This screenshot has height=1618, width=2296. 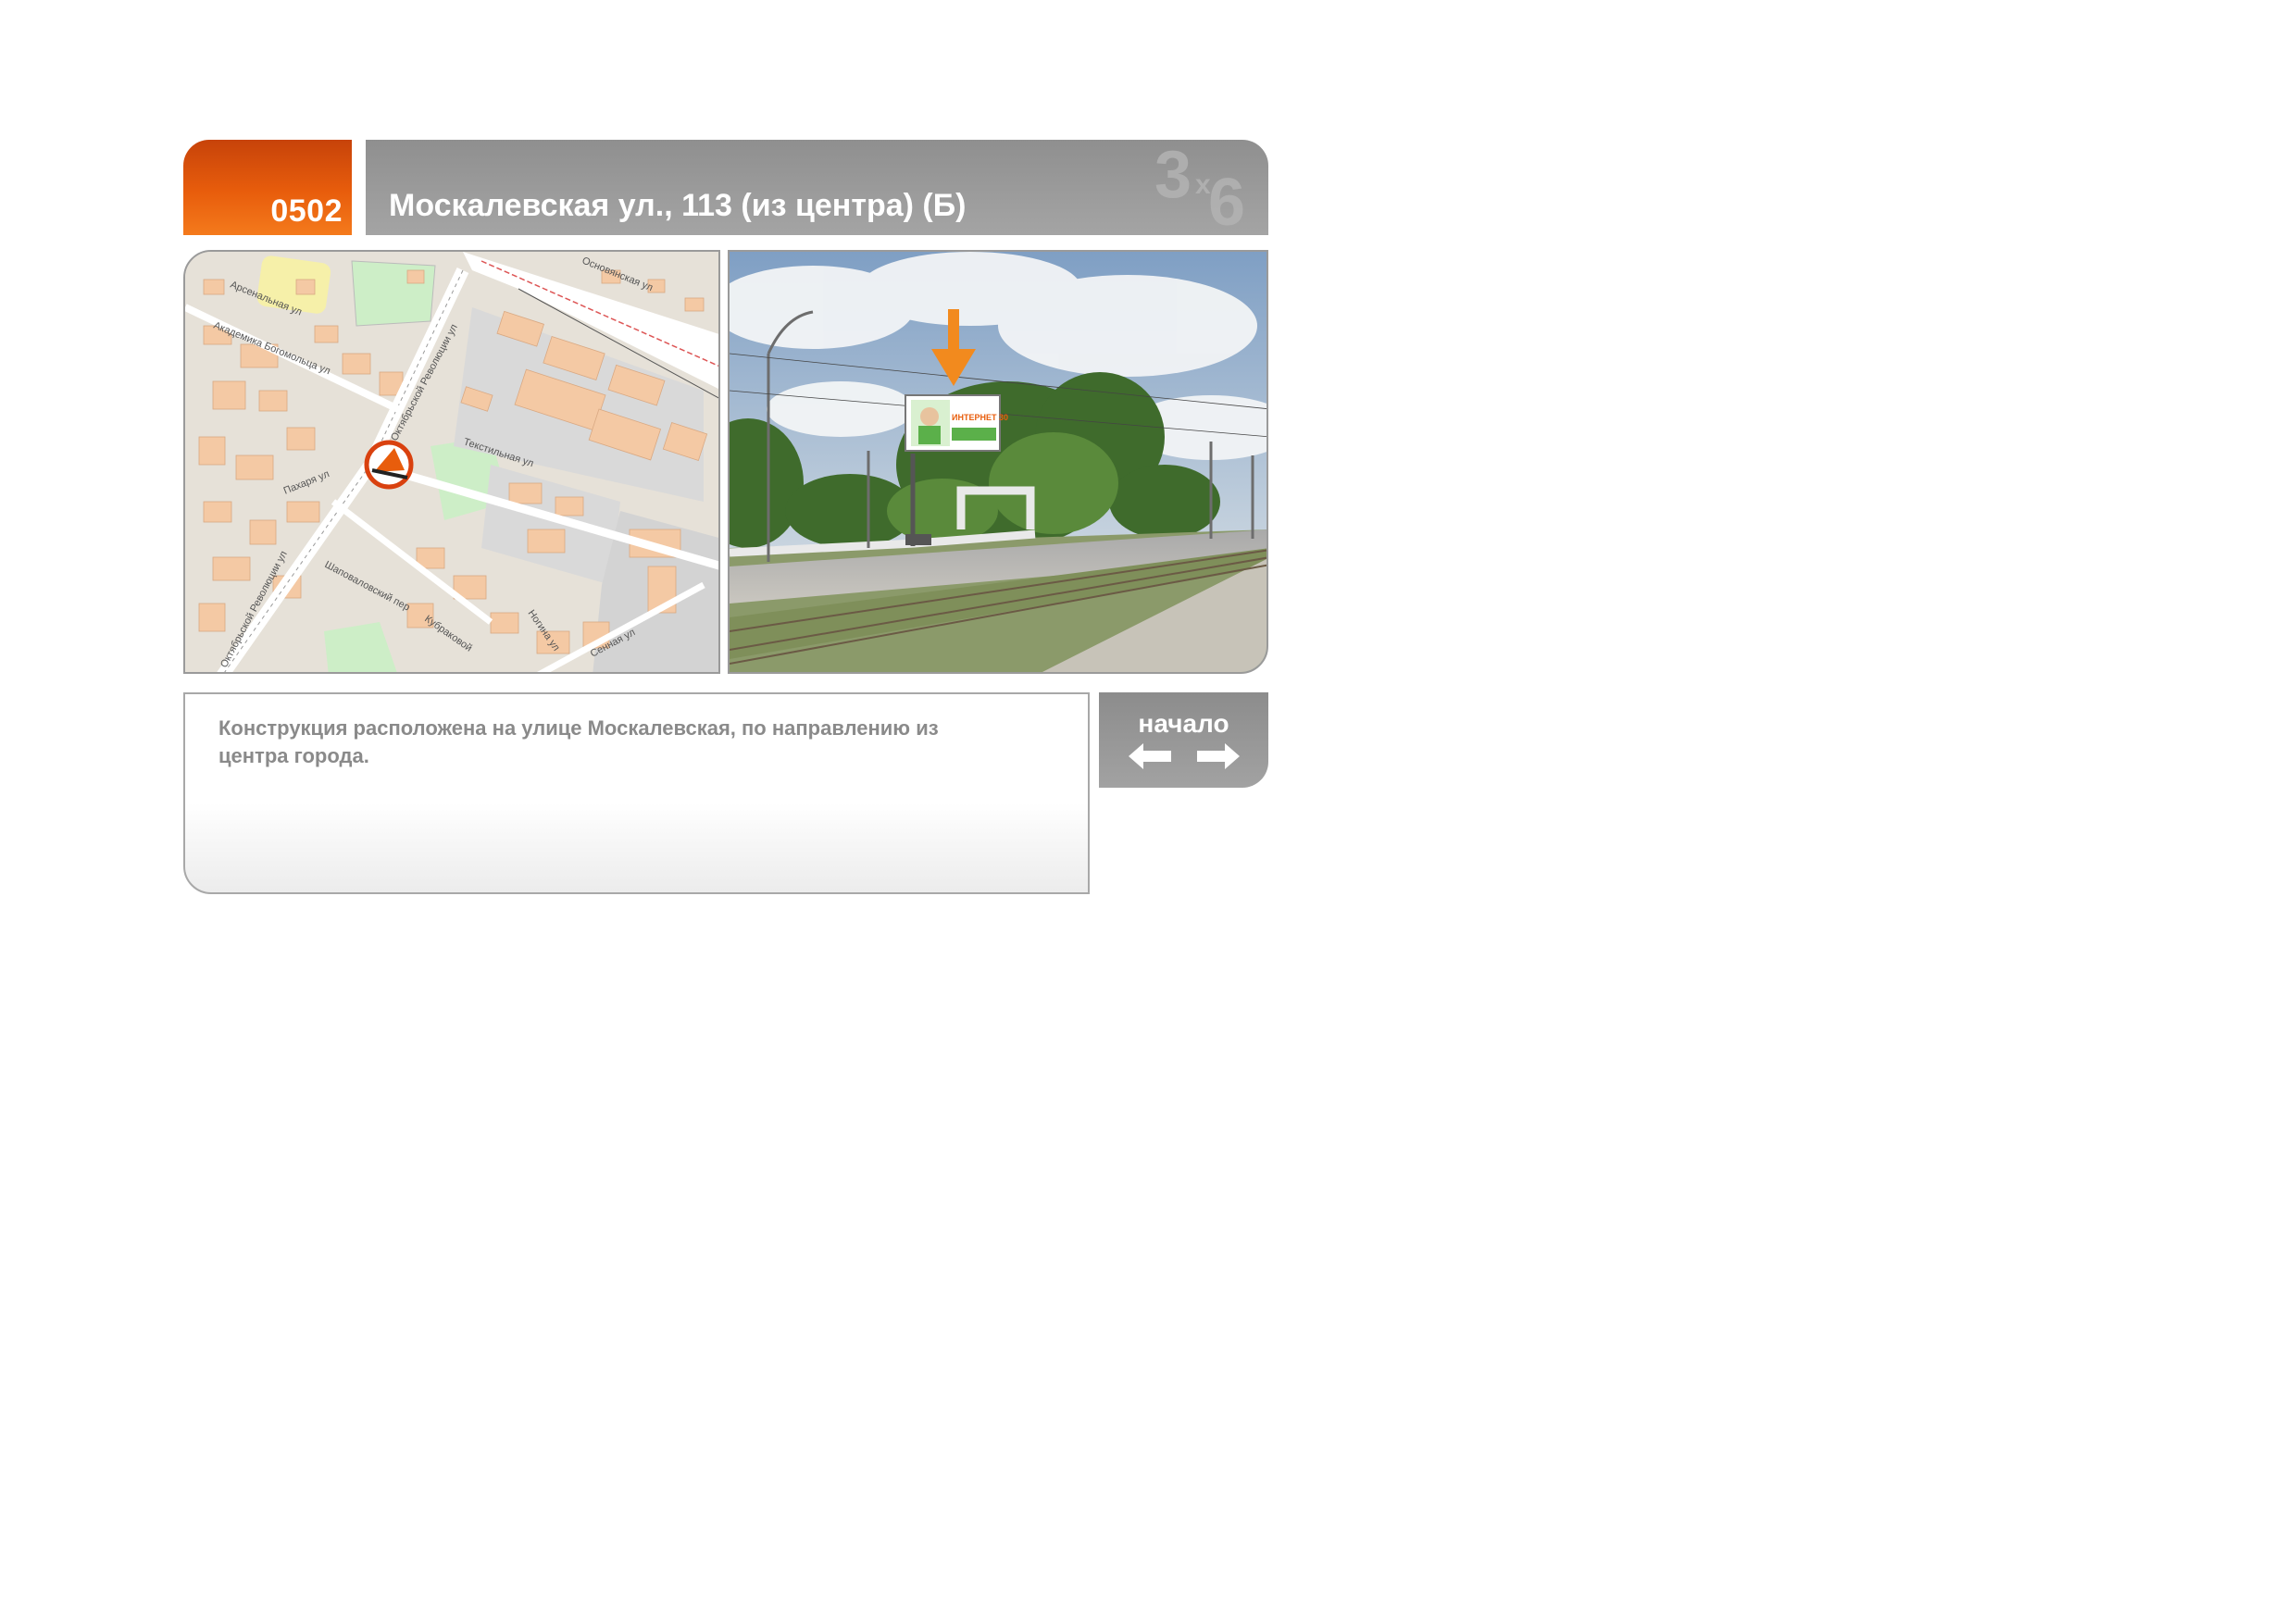 I want to click on brand-logo: 3 x 6, so click(x=1199, y=186).